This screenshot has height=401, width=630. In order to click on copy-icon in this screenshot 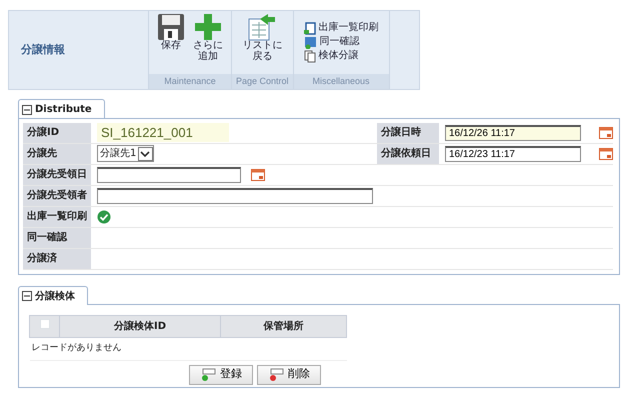, I will do `click(310, 56)`.